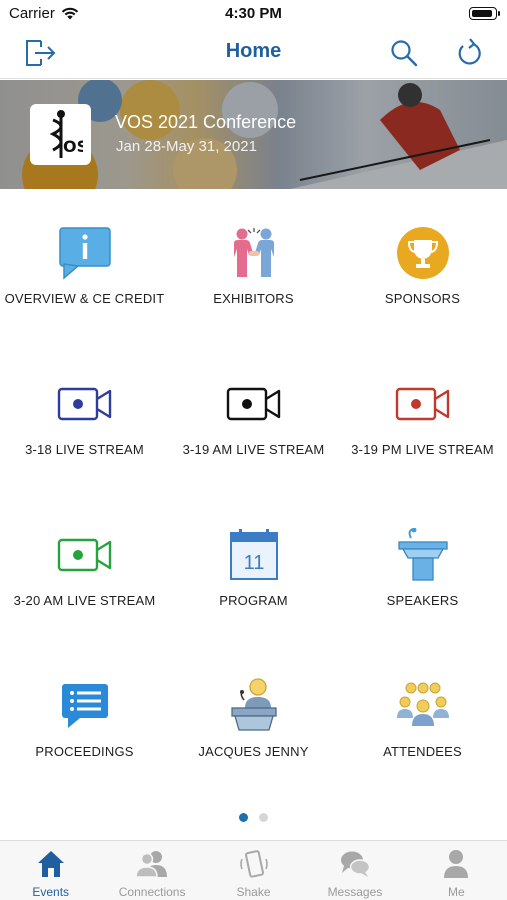 Image resolution: width=507 pixels, height=900 pixels. What do you see at coordinates (253, 449) in the screenshot?
I see `tile-label: 3-19 AM LIVE STREAM` at bounding box center [253, 449].